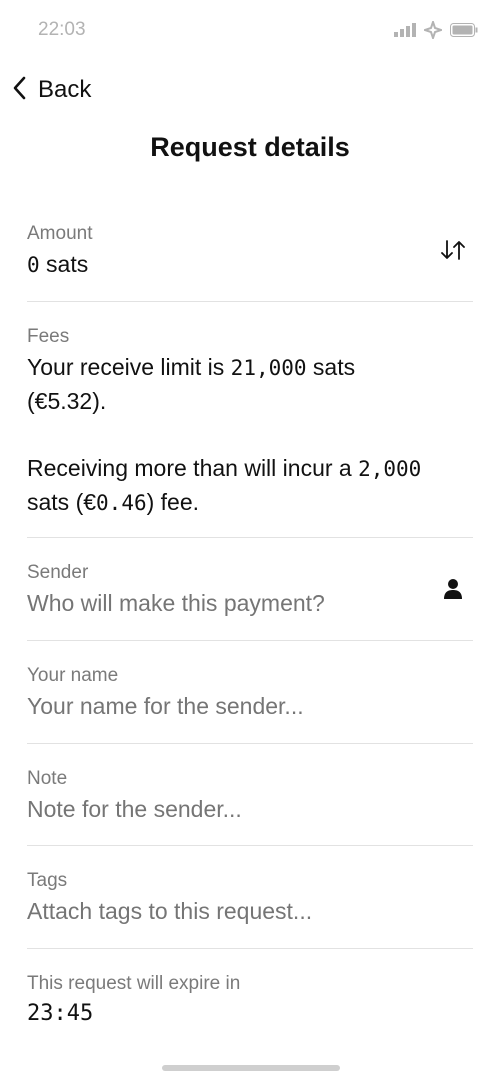 Image resolution: width=500 pixels, height=1083 pixels. What do you see at coordinates (20, 90) in the screenshot?
I see `chevron-left-icon` at bounding box center [20, 90].